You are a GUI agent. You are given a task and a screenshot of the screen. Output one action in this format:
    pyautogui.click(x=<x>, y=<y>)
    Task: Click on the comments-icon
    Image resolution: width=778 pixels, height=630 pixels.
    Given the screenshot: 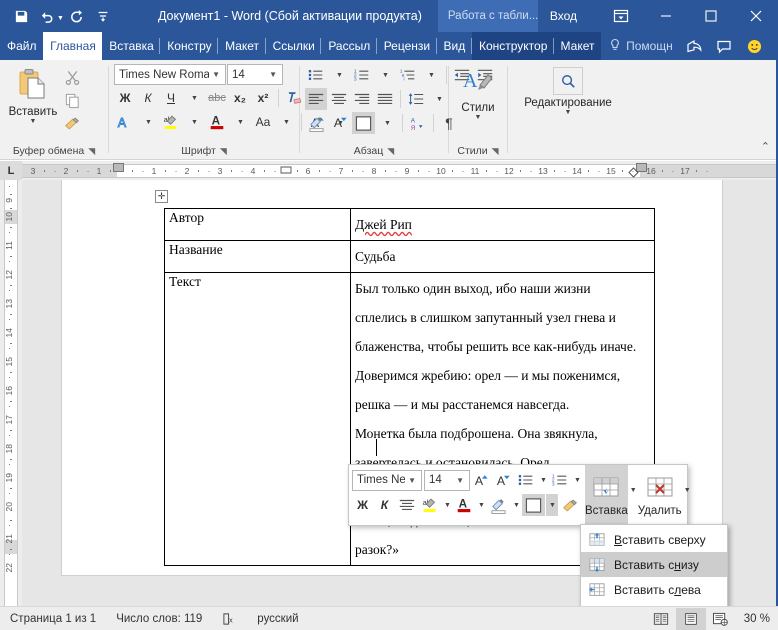 What is the action you would take?
    pyautogui.click(x=724, y=46)
    